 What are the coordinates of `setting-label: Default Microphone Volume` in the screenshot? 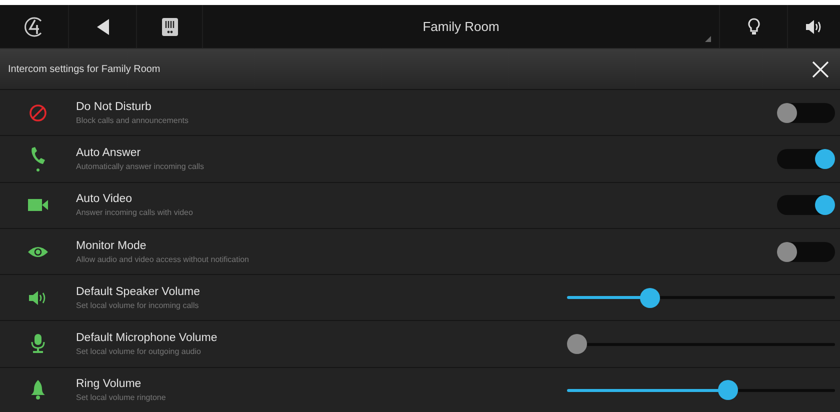 It's located at (147, 338).